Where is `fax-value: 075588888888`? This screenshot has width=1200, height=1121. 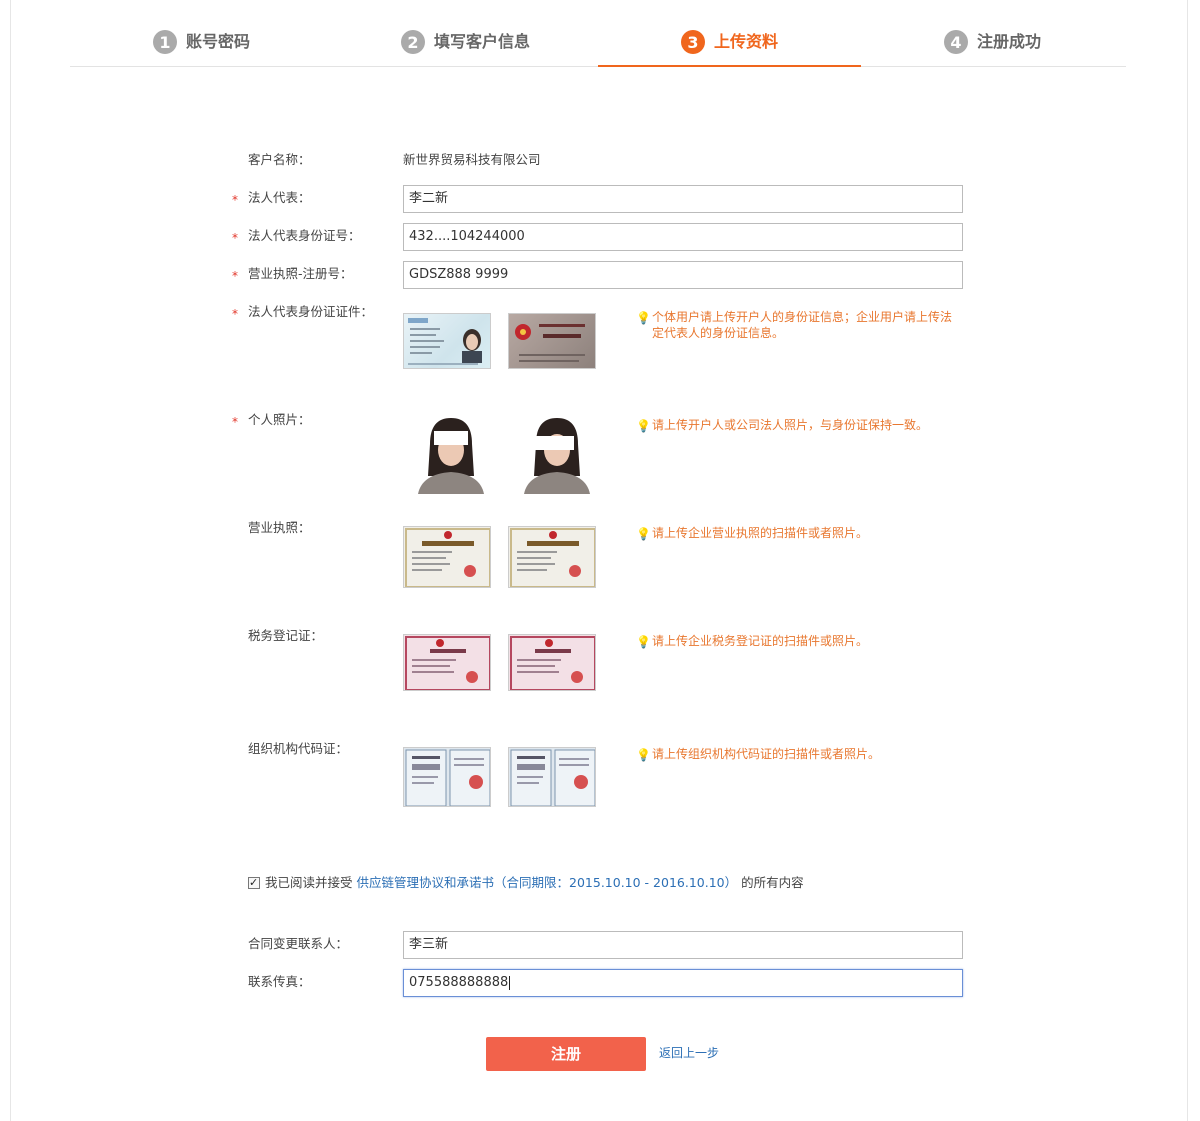
fax-value: 075588888888 is located at coordinates (459, 982).